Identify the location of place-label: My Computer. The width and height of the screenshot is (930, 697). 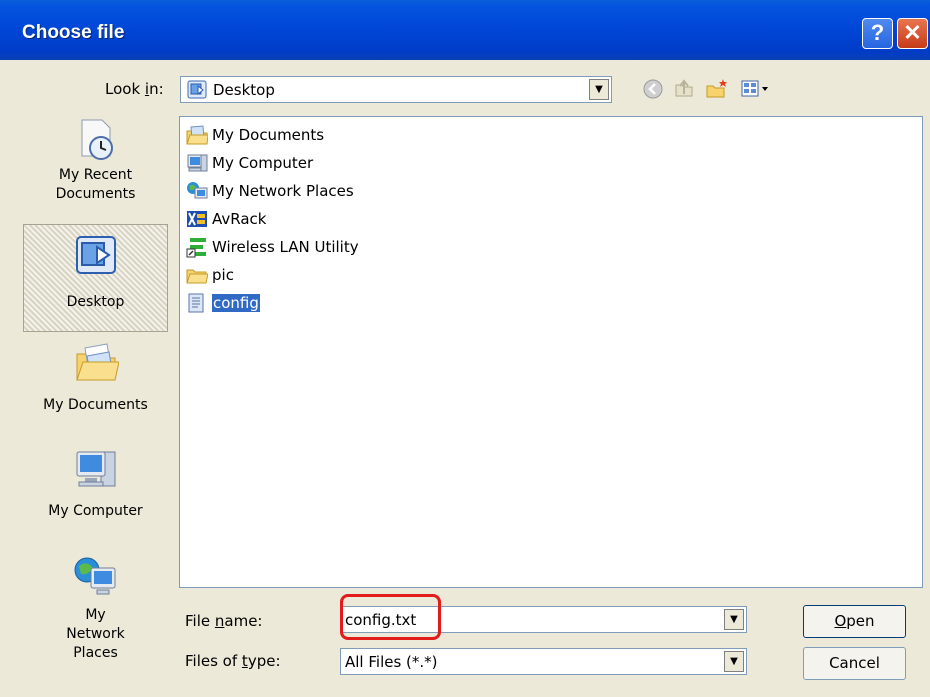
(95, 511).